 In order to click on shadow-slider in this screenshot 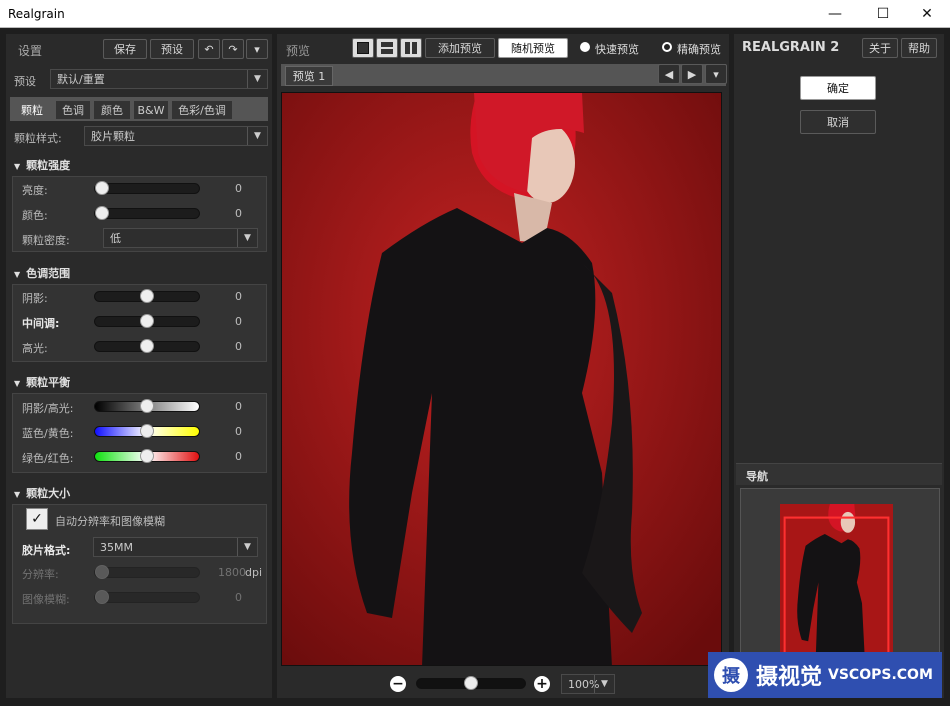, I will do `click(147, 296)`.